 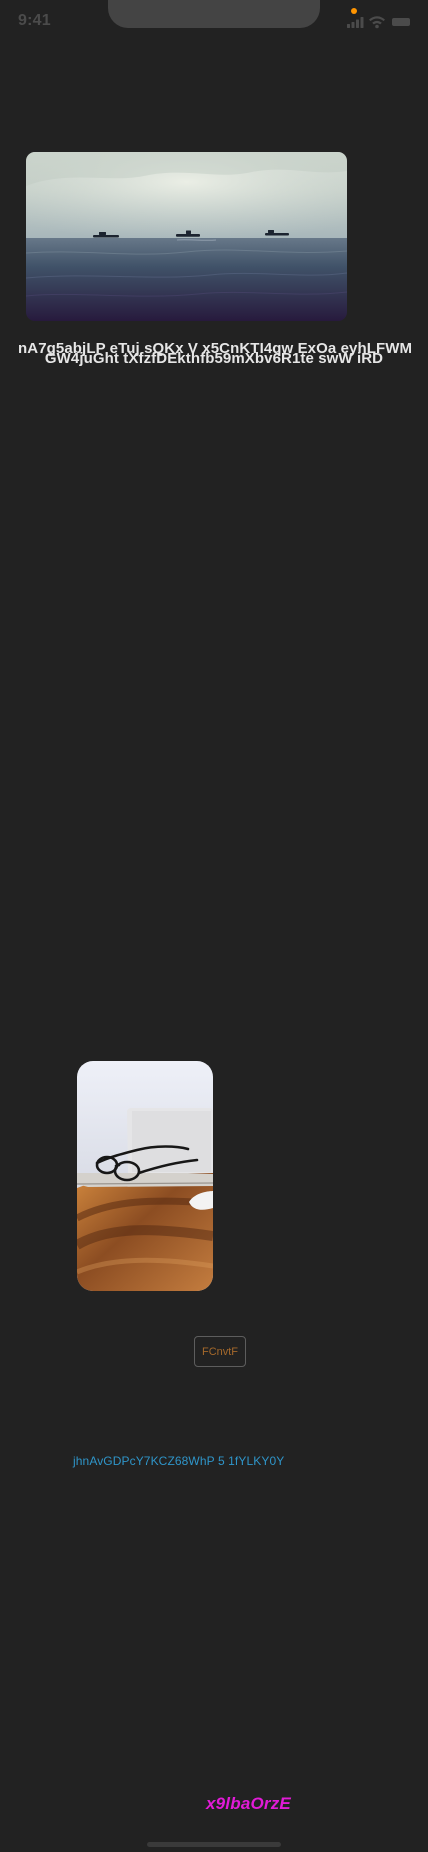 What do you see at coordinates (248, 1804) in the screenshot?
I see `accent-text: x9lbaOrzE` at bounding box center [248, 1804].